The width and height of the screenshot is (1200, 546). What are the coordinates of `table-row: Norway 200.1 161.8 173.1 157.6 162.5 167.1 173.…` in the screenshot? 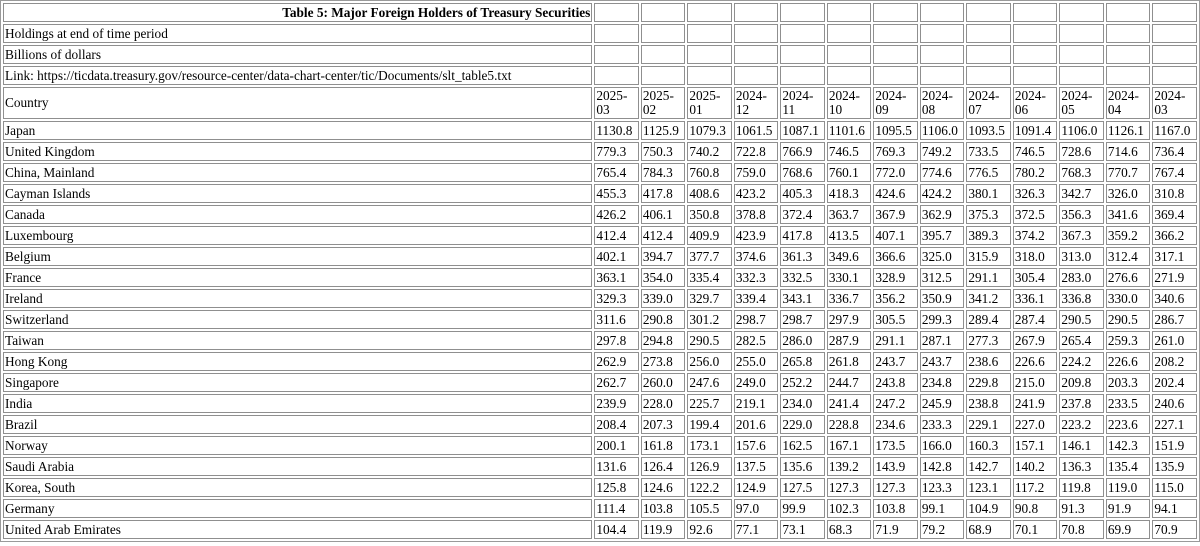 It's located at (600, 445).